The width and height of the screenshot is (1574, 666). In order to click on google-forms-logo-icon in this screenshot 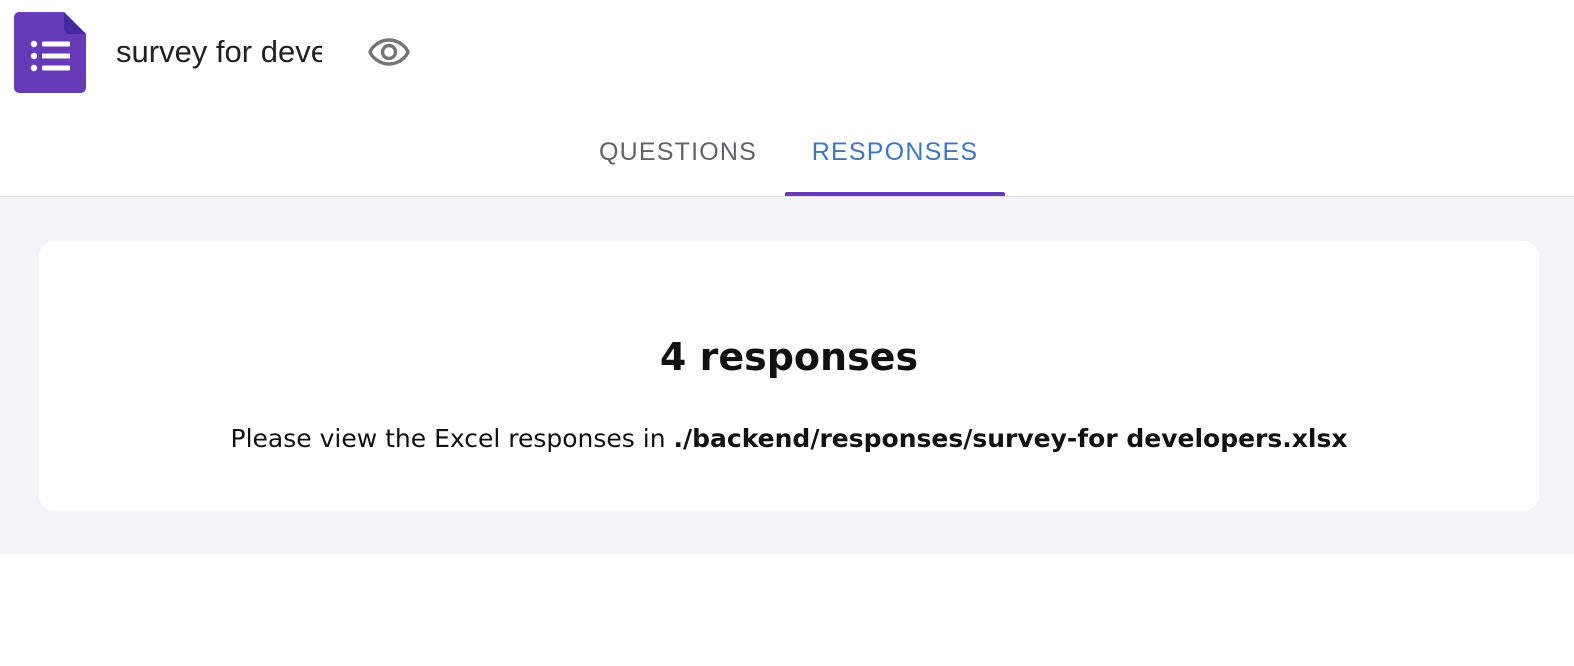, I will do `click(50, 52)`.